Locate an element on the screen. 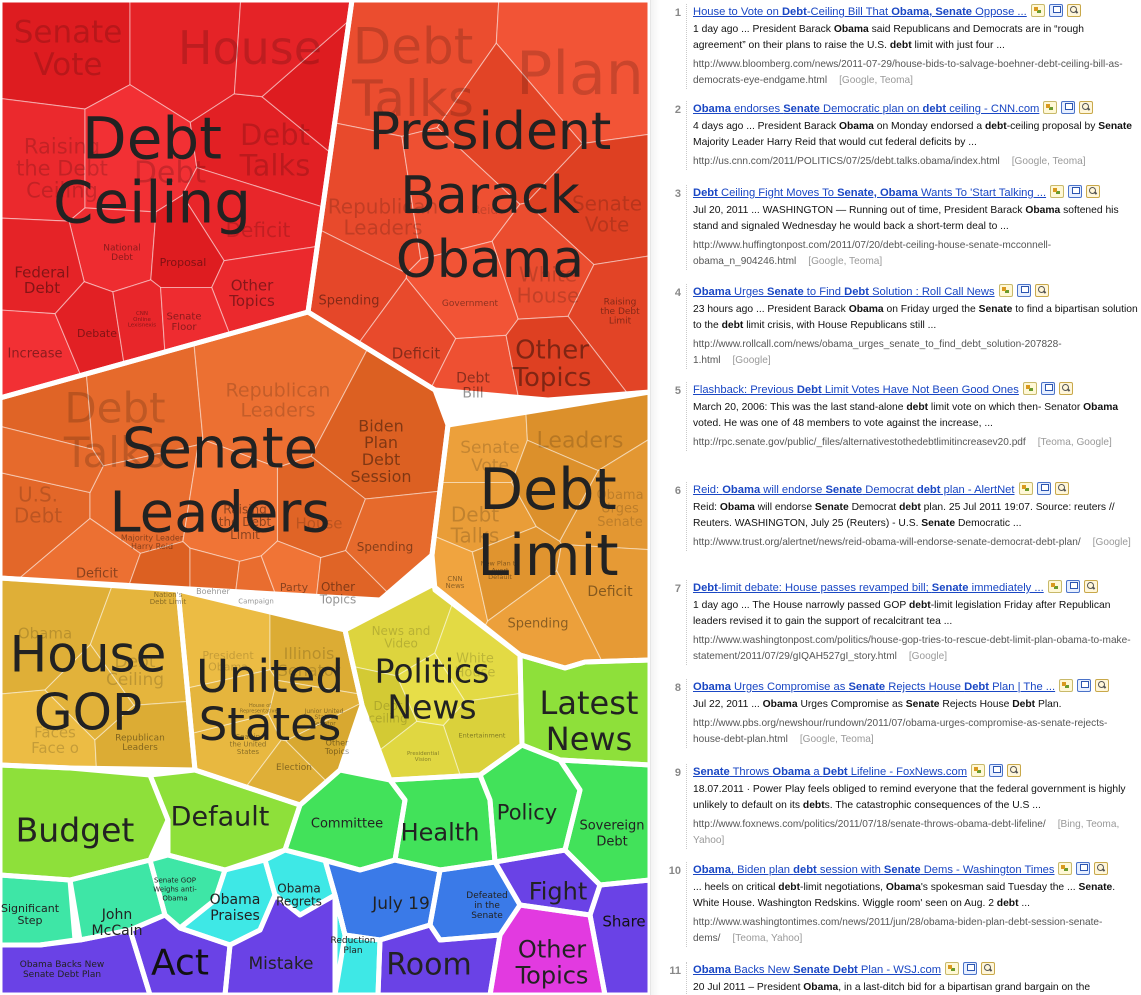  label-sl-us-debt: U.S. Debt is located at coordinates (38, 505).